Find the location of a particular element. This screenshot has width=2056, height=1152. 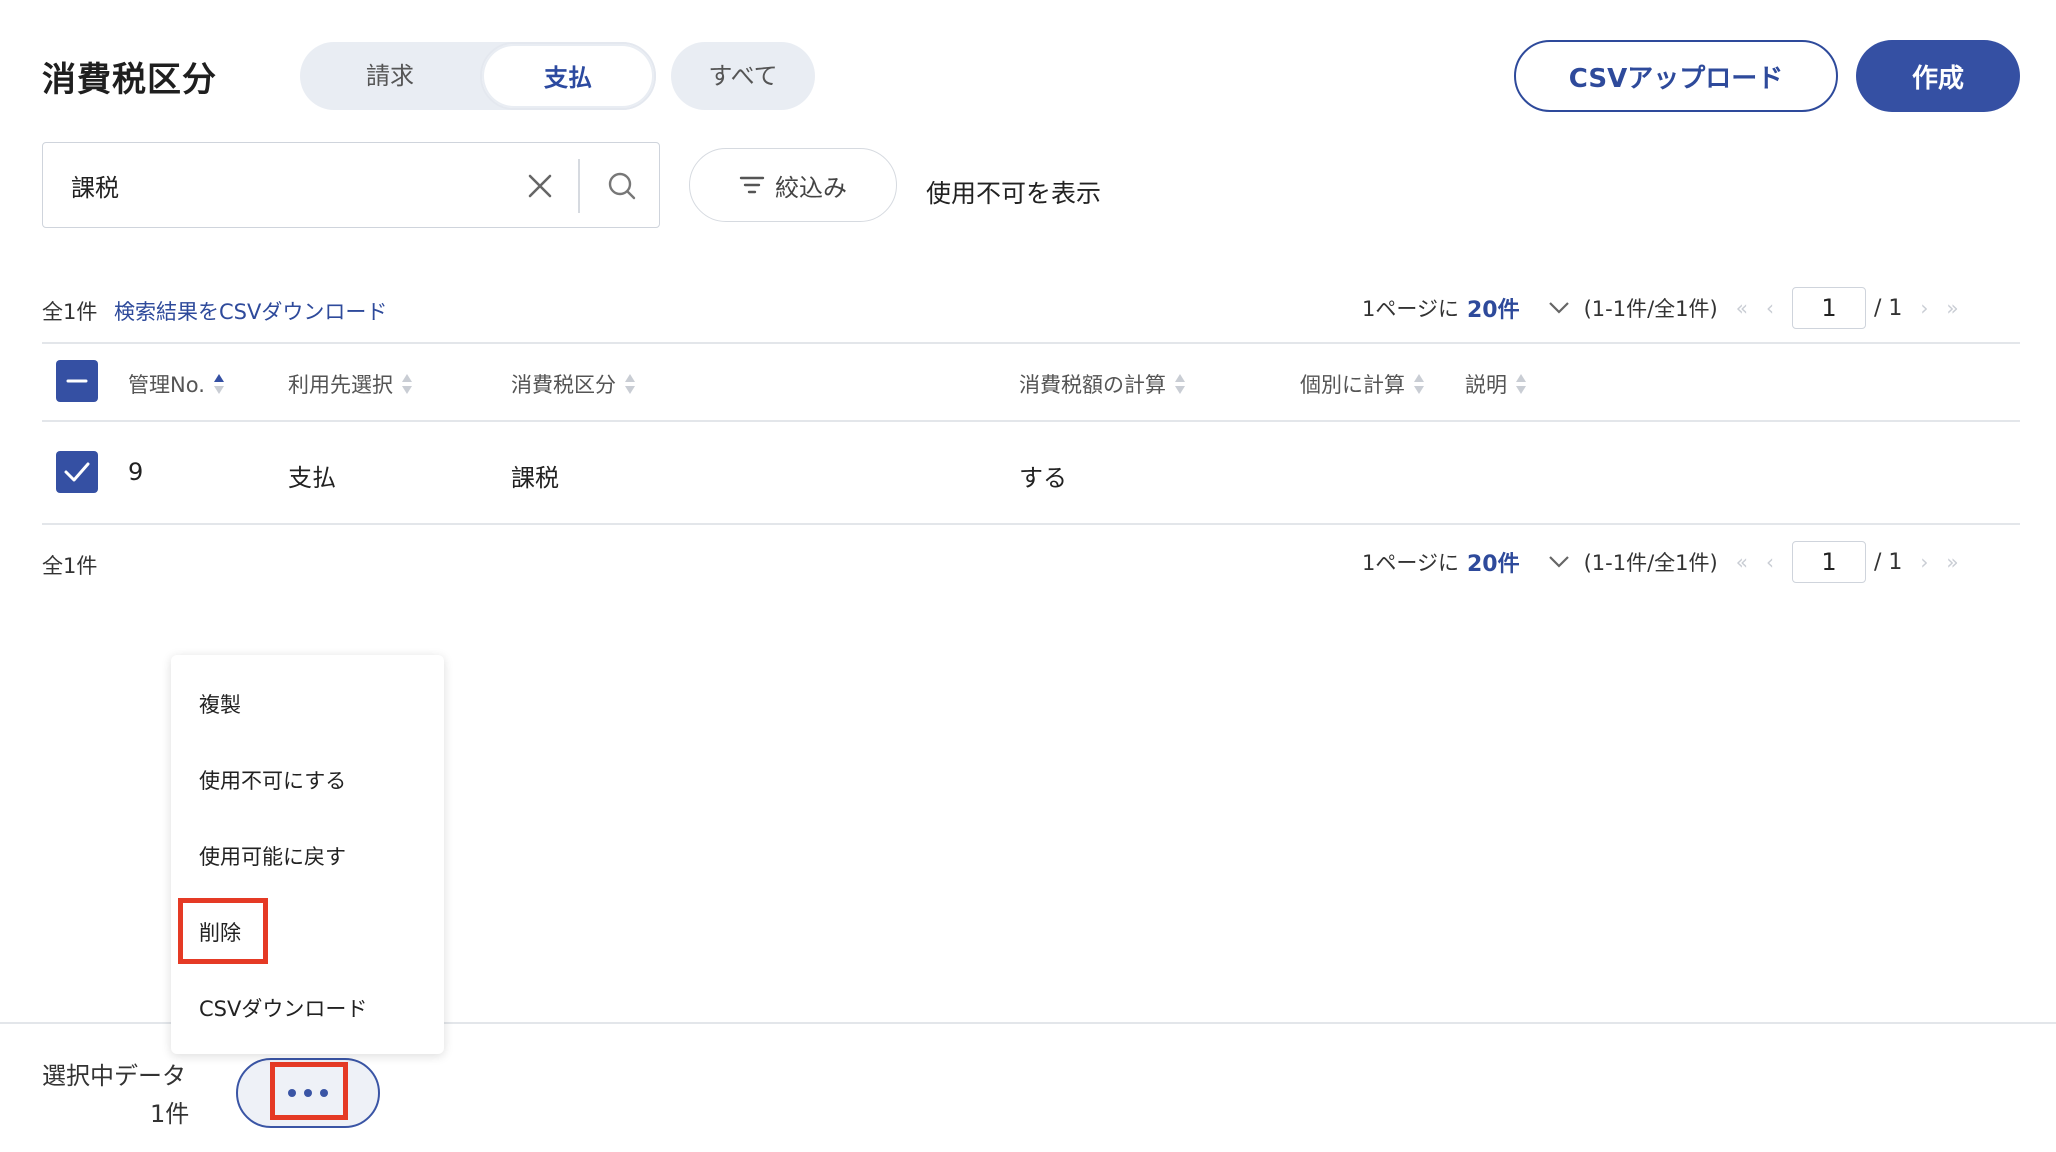

table-bottom-border is located at coordinates (1031, 524).